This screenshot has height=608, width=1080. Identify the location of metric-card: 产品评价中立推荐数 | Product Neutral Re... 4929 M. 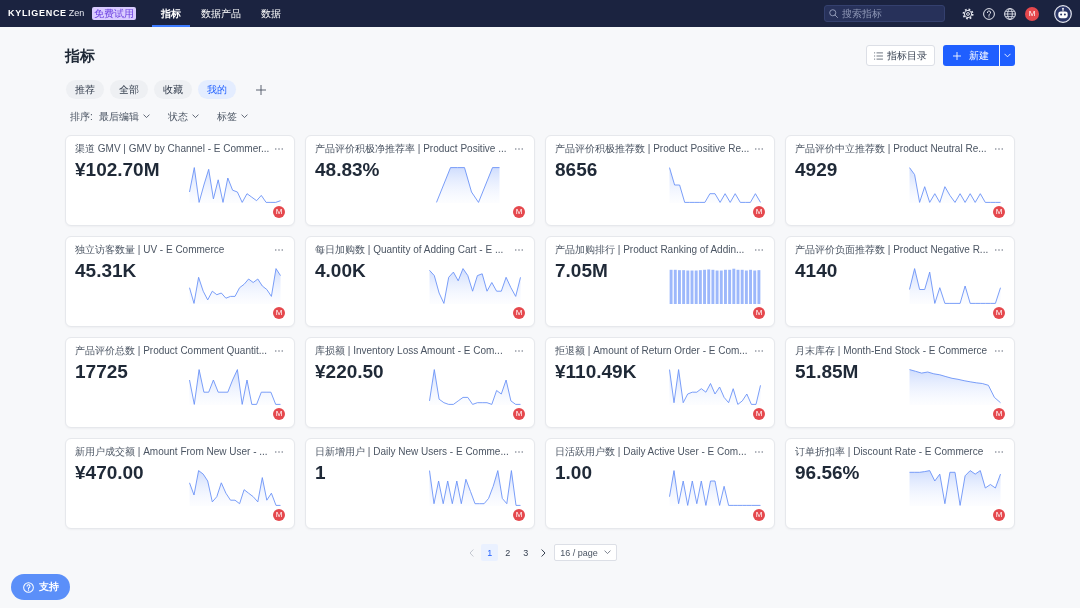
(900, 180).